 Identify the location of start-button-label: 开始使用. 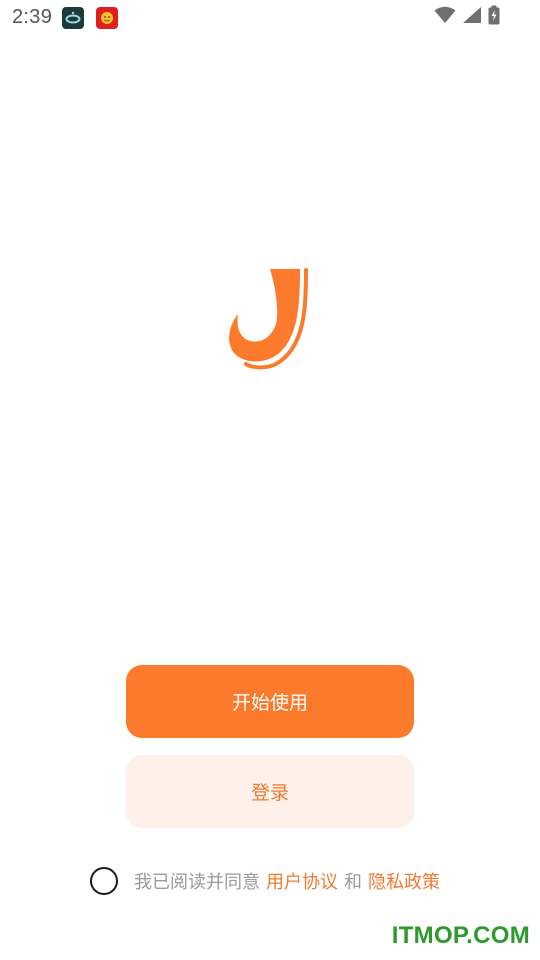
(269, 703).